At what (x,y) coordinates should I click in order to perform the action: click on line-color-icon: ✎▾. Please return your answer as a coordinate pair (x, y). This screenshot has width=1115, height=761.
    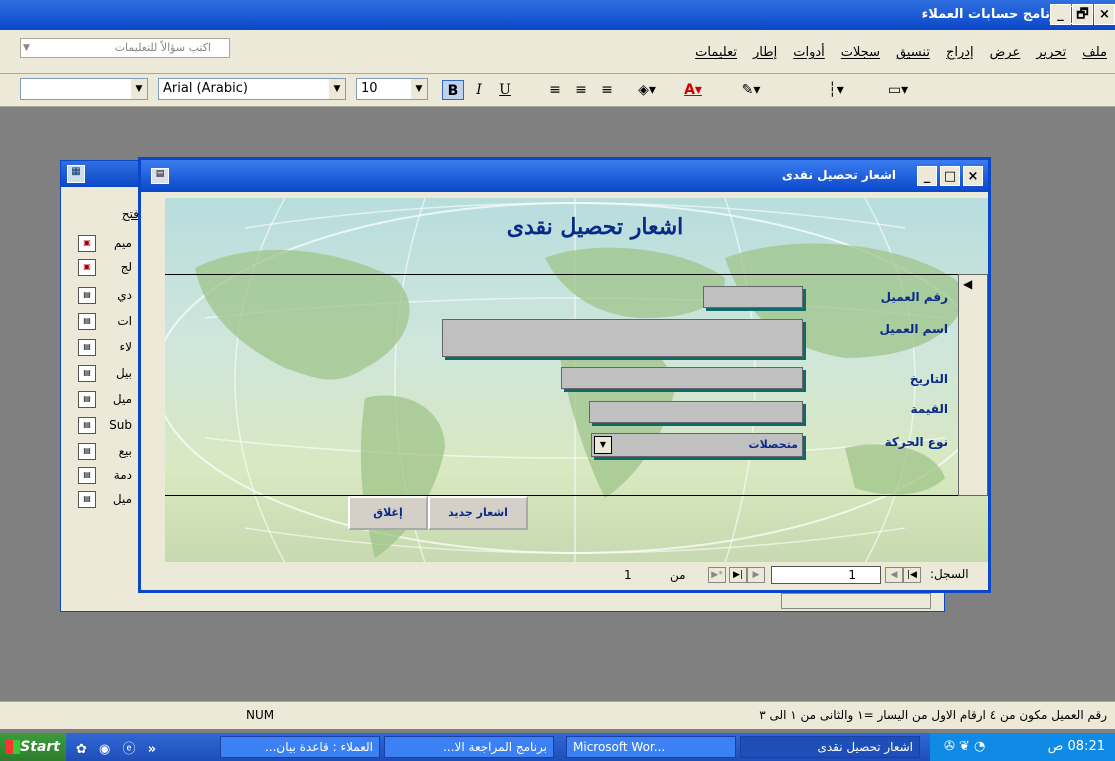
    Looking at the image, I should click on (751, 90).